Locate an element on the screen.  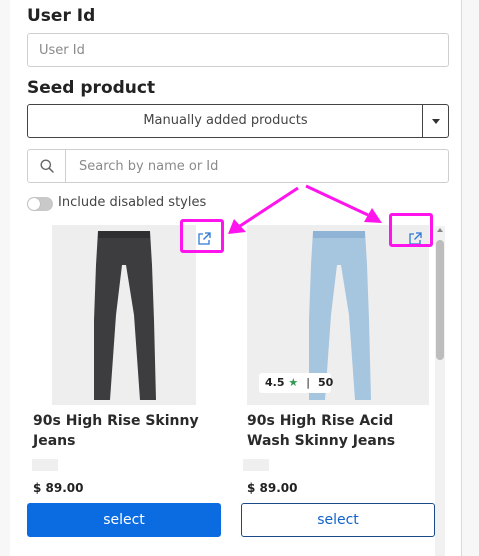
caret-down-icon is located at coordinates (435, 121).